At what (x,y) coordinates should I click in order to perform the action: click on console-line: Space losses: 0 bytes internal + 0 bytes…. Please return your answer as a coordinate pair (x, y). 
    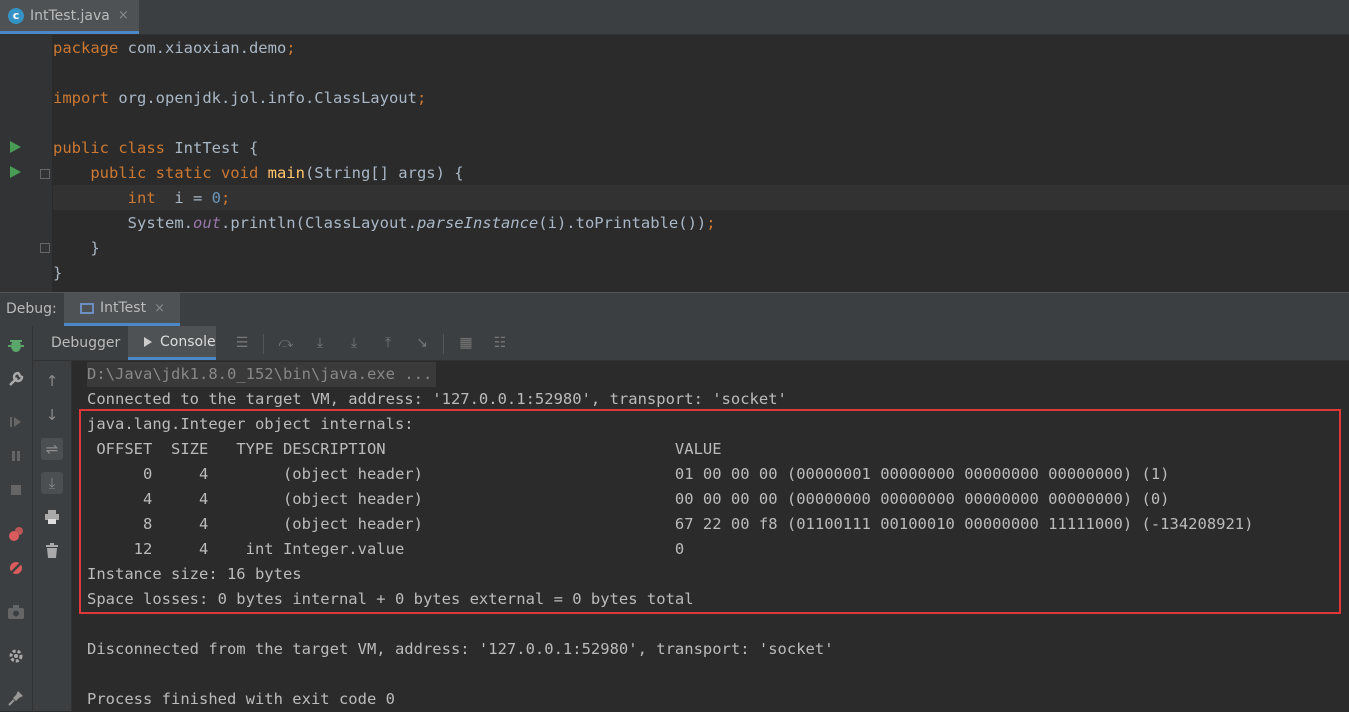
    Looking at the image, I should click on (390, 599).